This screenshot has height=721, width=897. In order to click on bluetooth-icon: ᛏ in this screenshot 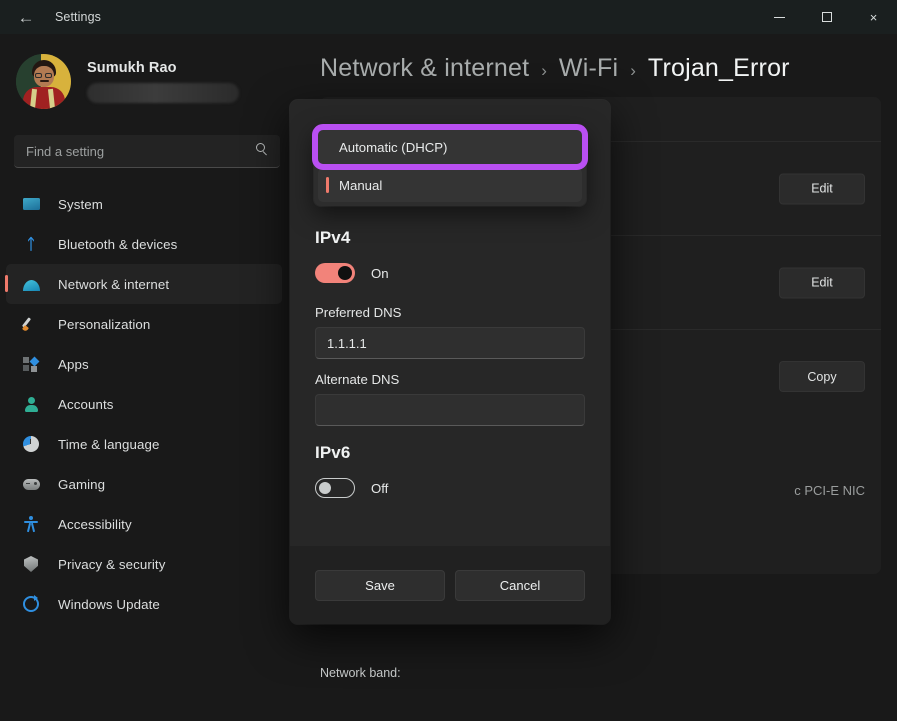, I will do `click(31, 244)`.